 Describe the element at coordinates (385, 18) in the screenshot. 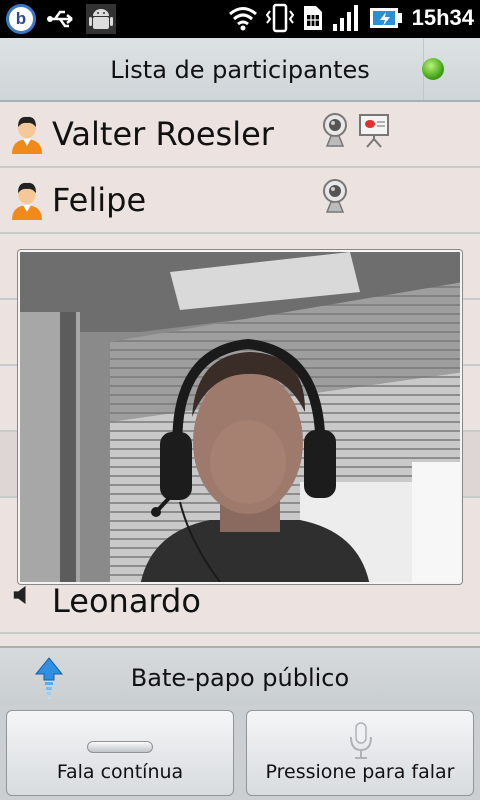

I see `battery-charging-icon` at that location.